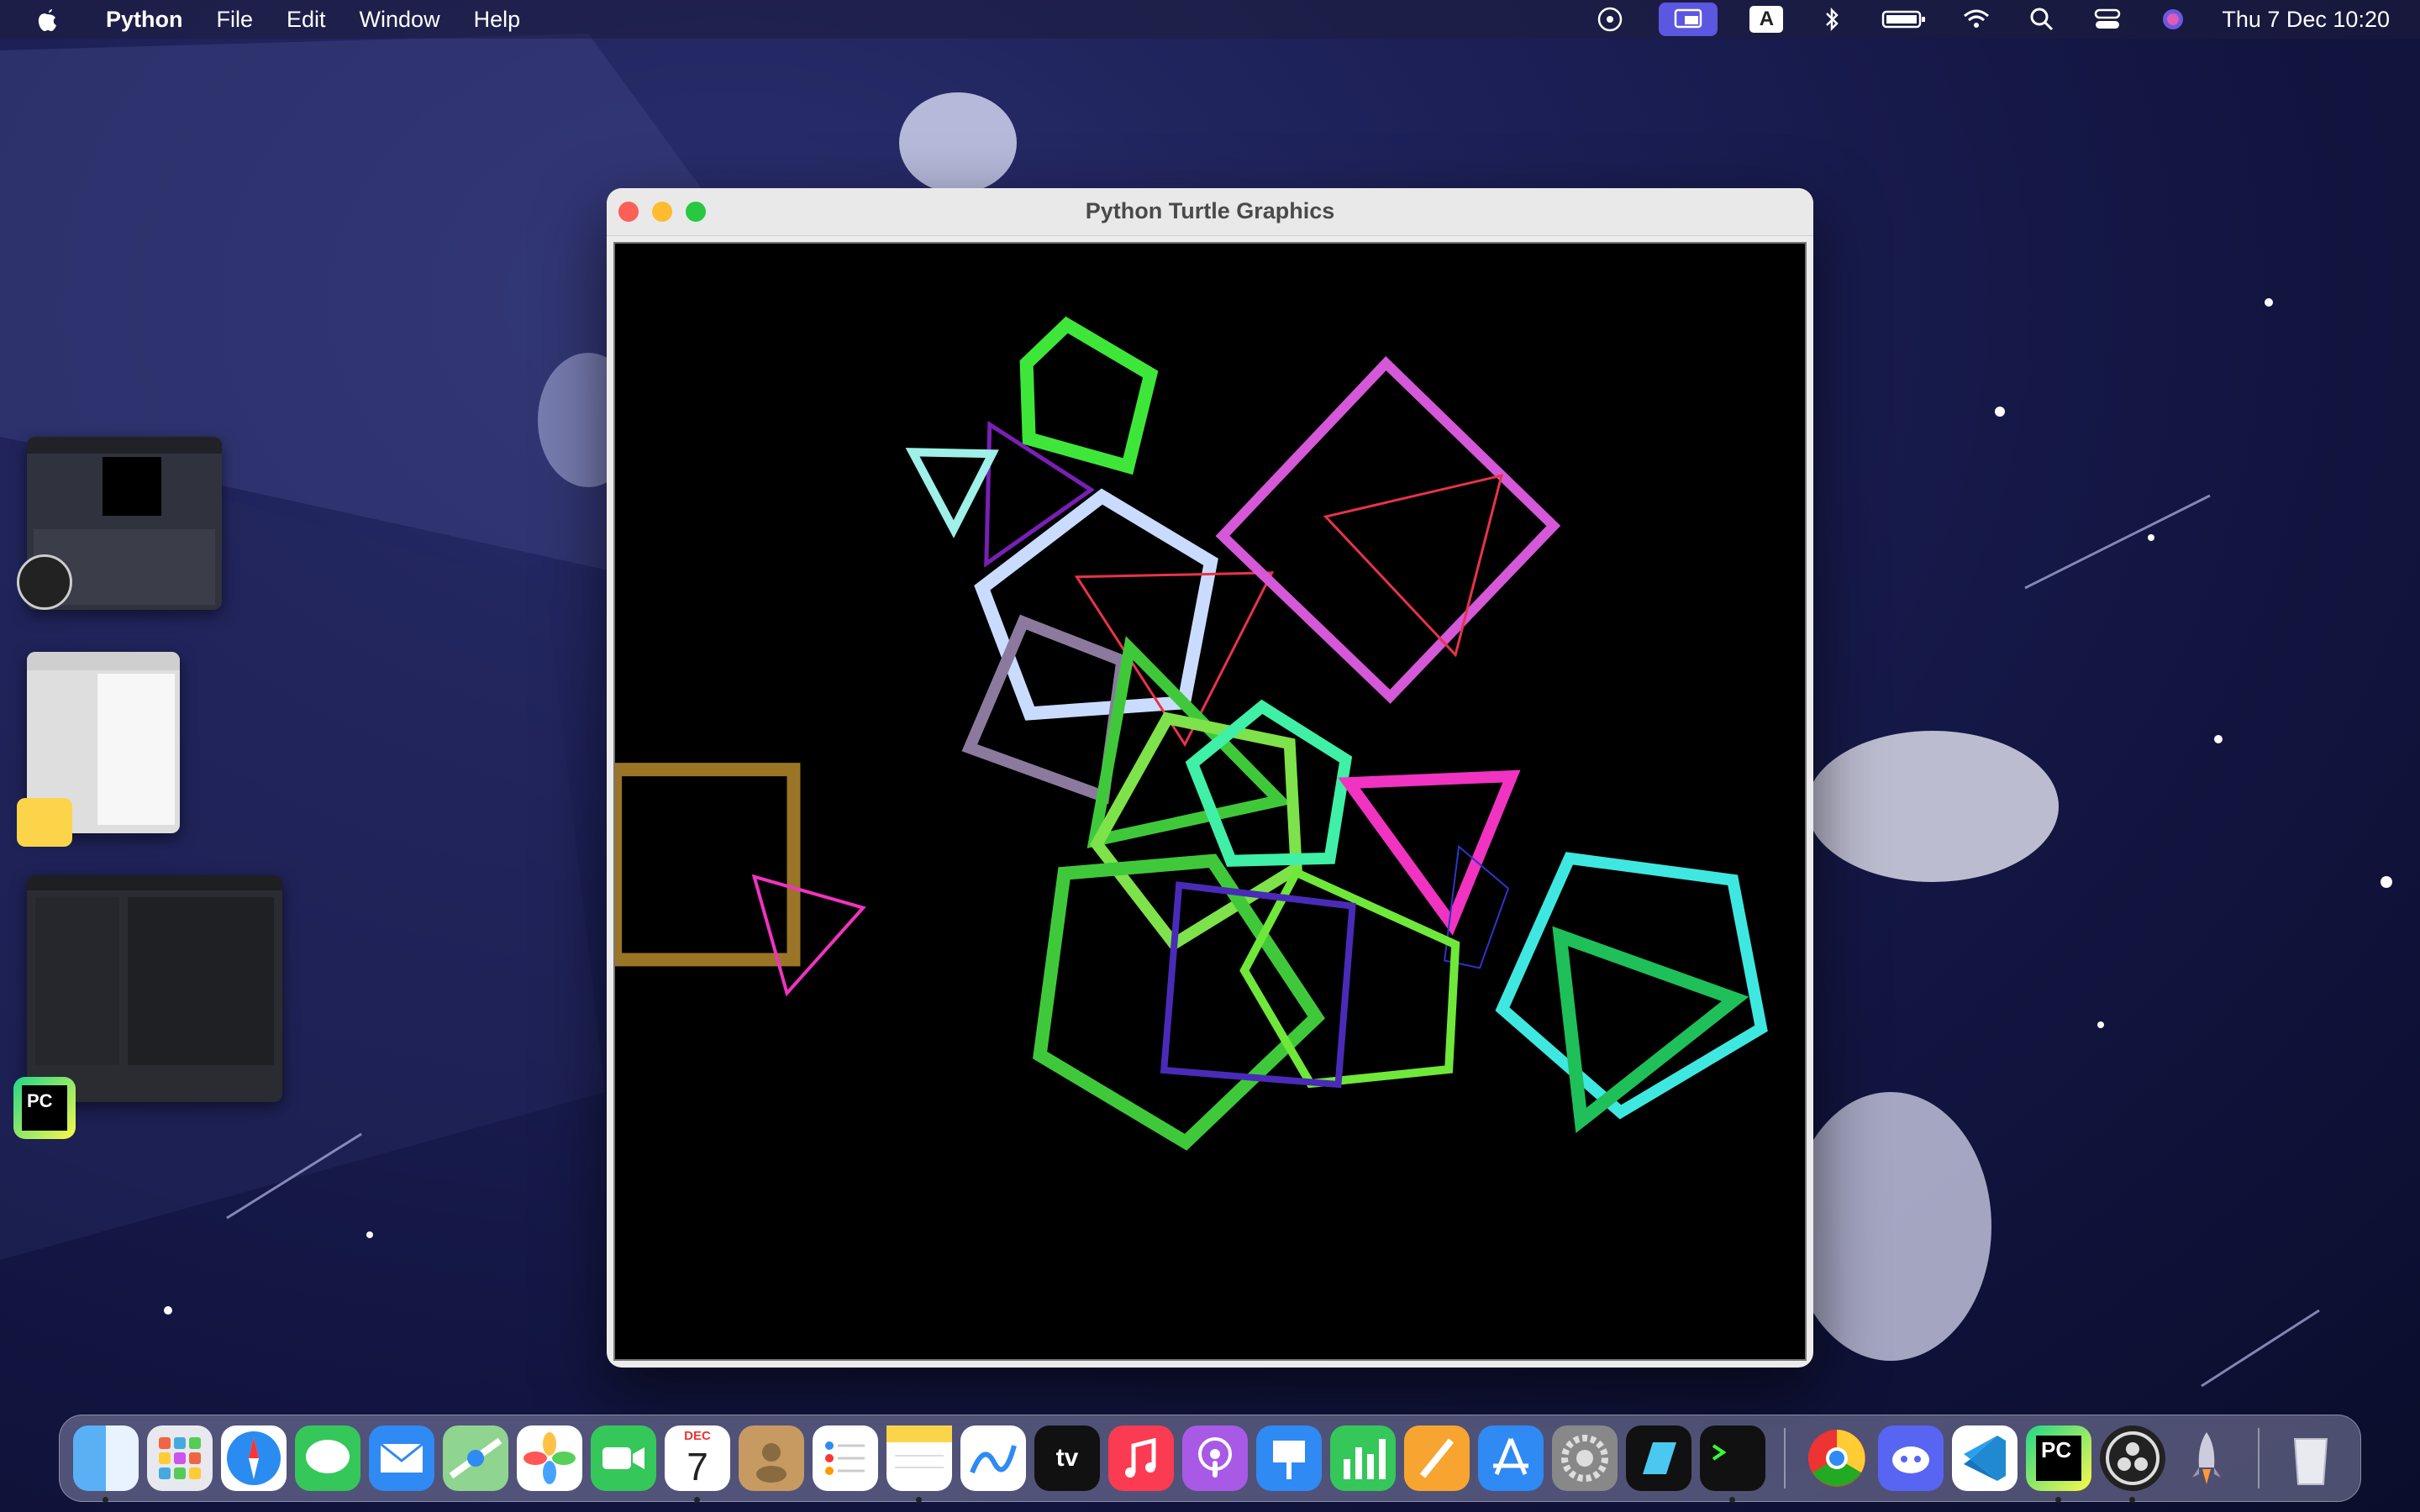  I want to click on battery-icon, so click(1905, 19).